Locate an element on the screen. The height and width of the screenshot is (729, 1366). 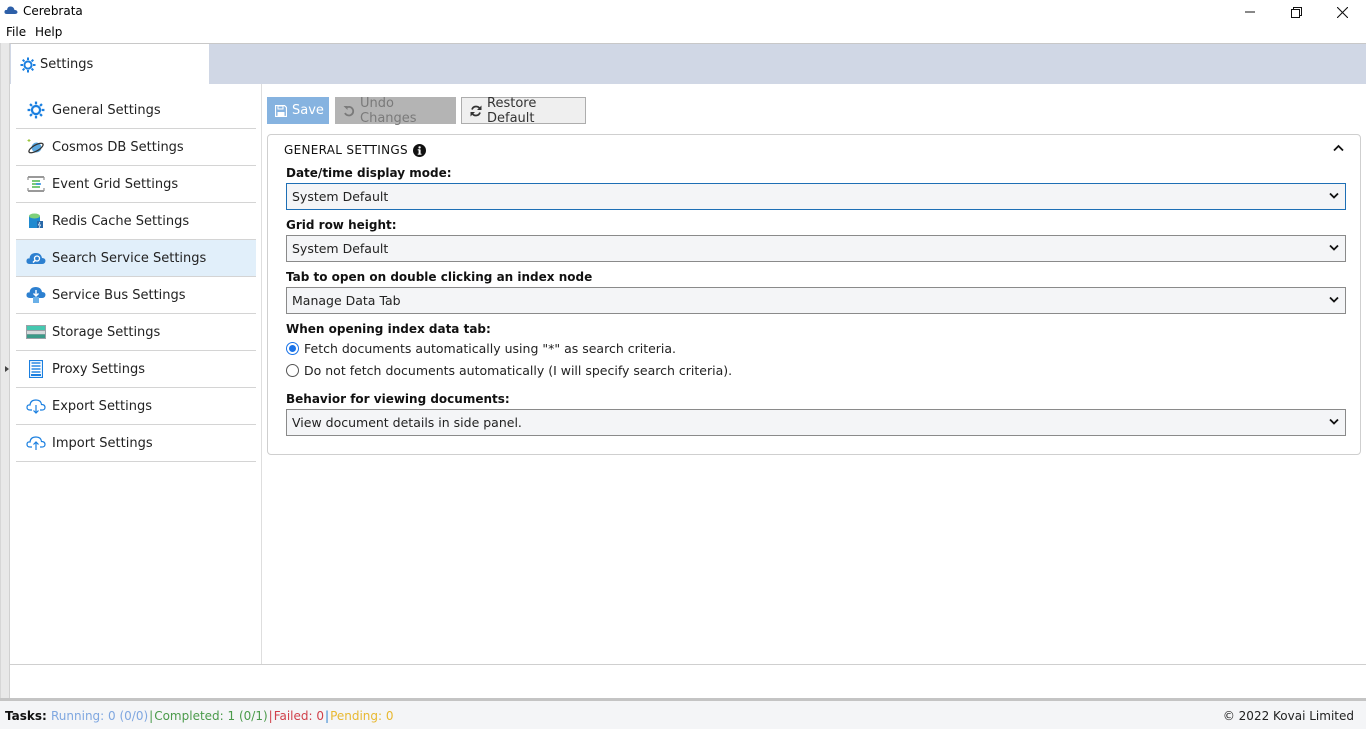
restore-label: Restore Default is located at coordinates (512, 110).